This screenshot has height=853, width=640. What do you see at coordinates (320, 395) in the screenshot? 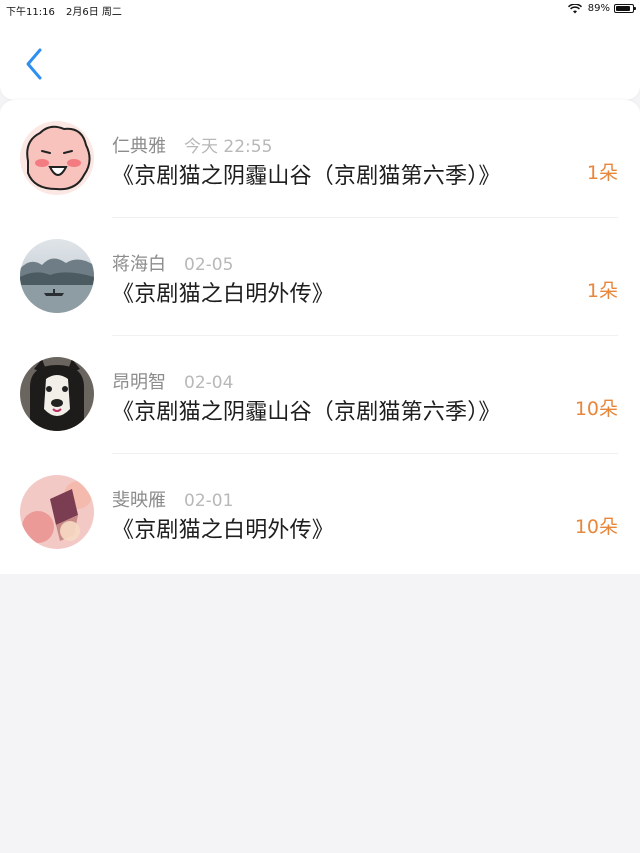
I see `list-item: 昂明智 02-04 《京剧猫之阴霾山谷（京剧猫第六季）》 10朵` at bounding box center [320, 395].